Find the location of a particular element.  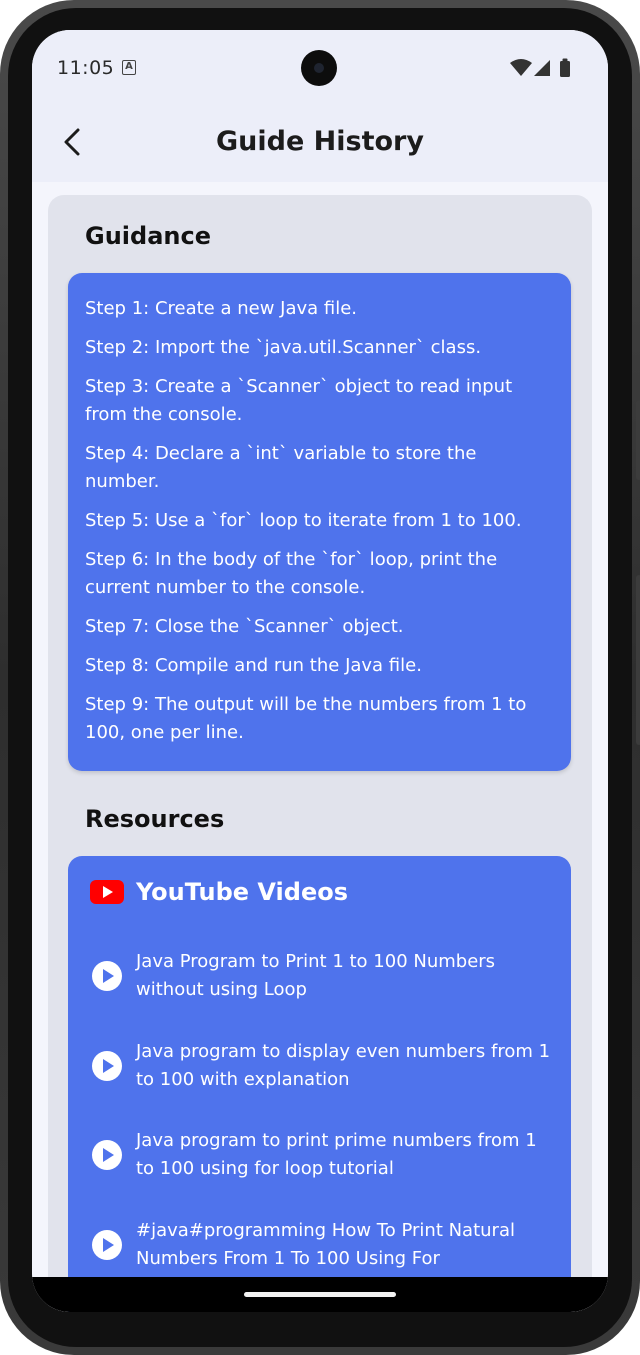

page-title: Guide History is located at coordinates (320, 141).